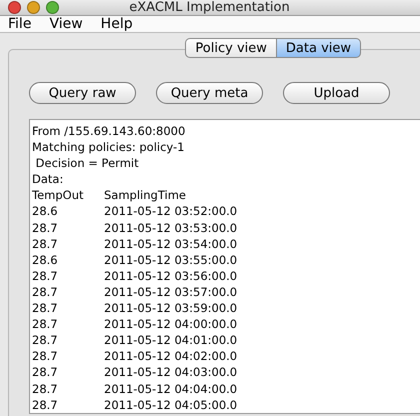 The image size is (420, 416). Describe the element at coordinates (171, 211) in the screenshot. I see `sampling-time: 2011-05-12 03:52:00.0` at that location.